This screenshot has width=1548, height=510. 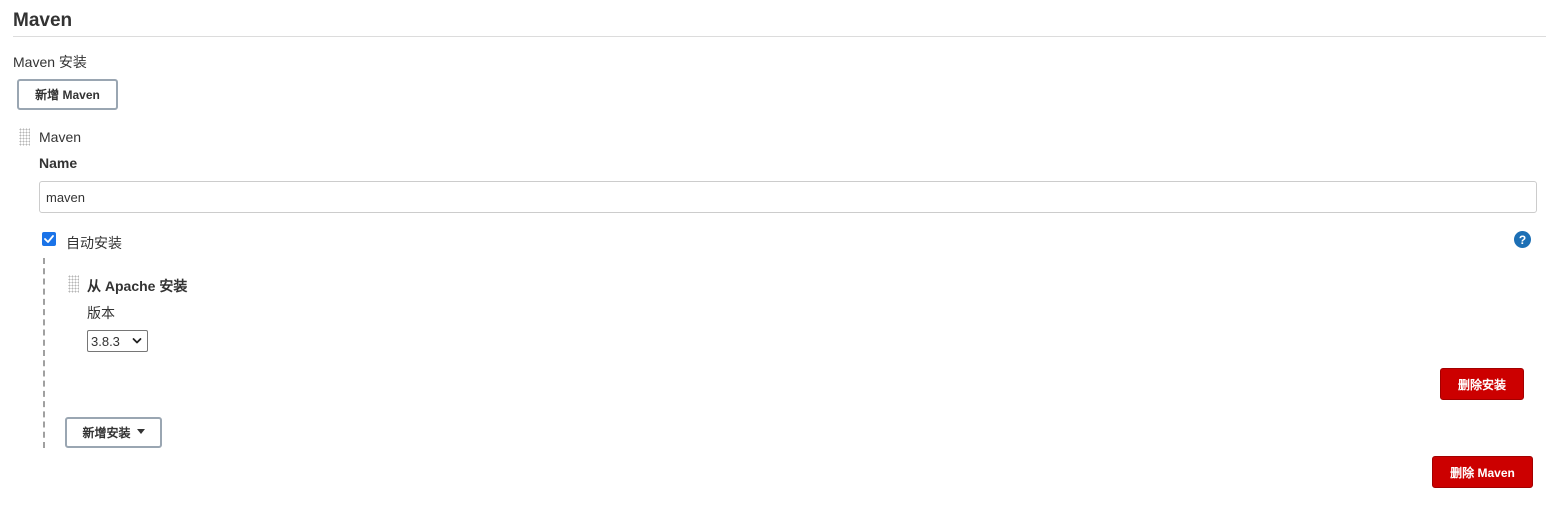 What do you see at coordinates (1482, 384) in the screenshot?
I see `delete-installer-button: 删除安装` at bounding box center [1482, 384].